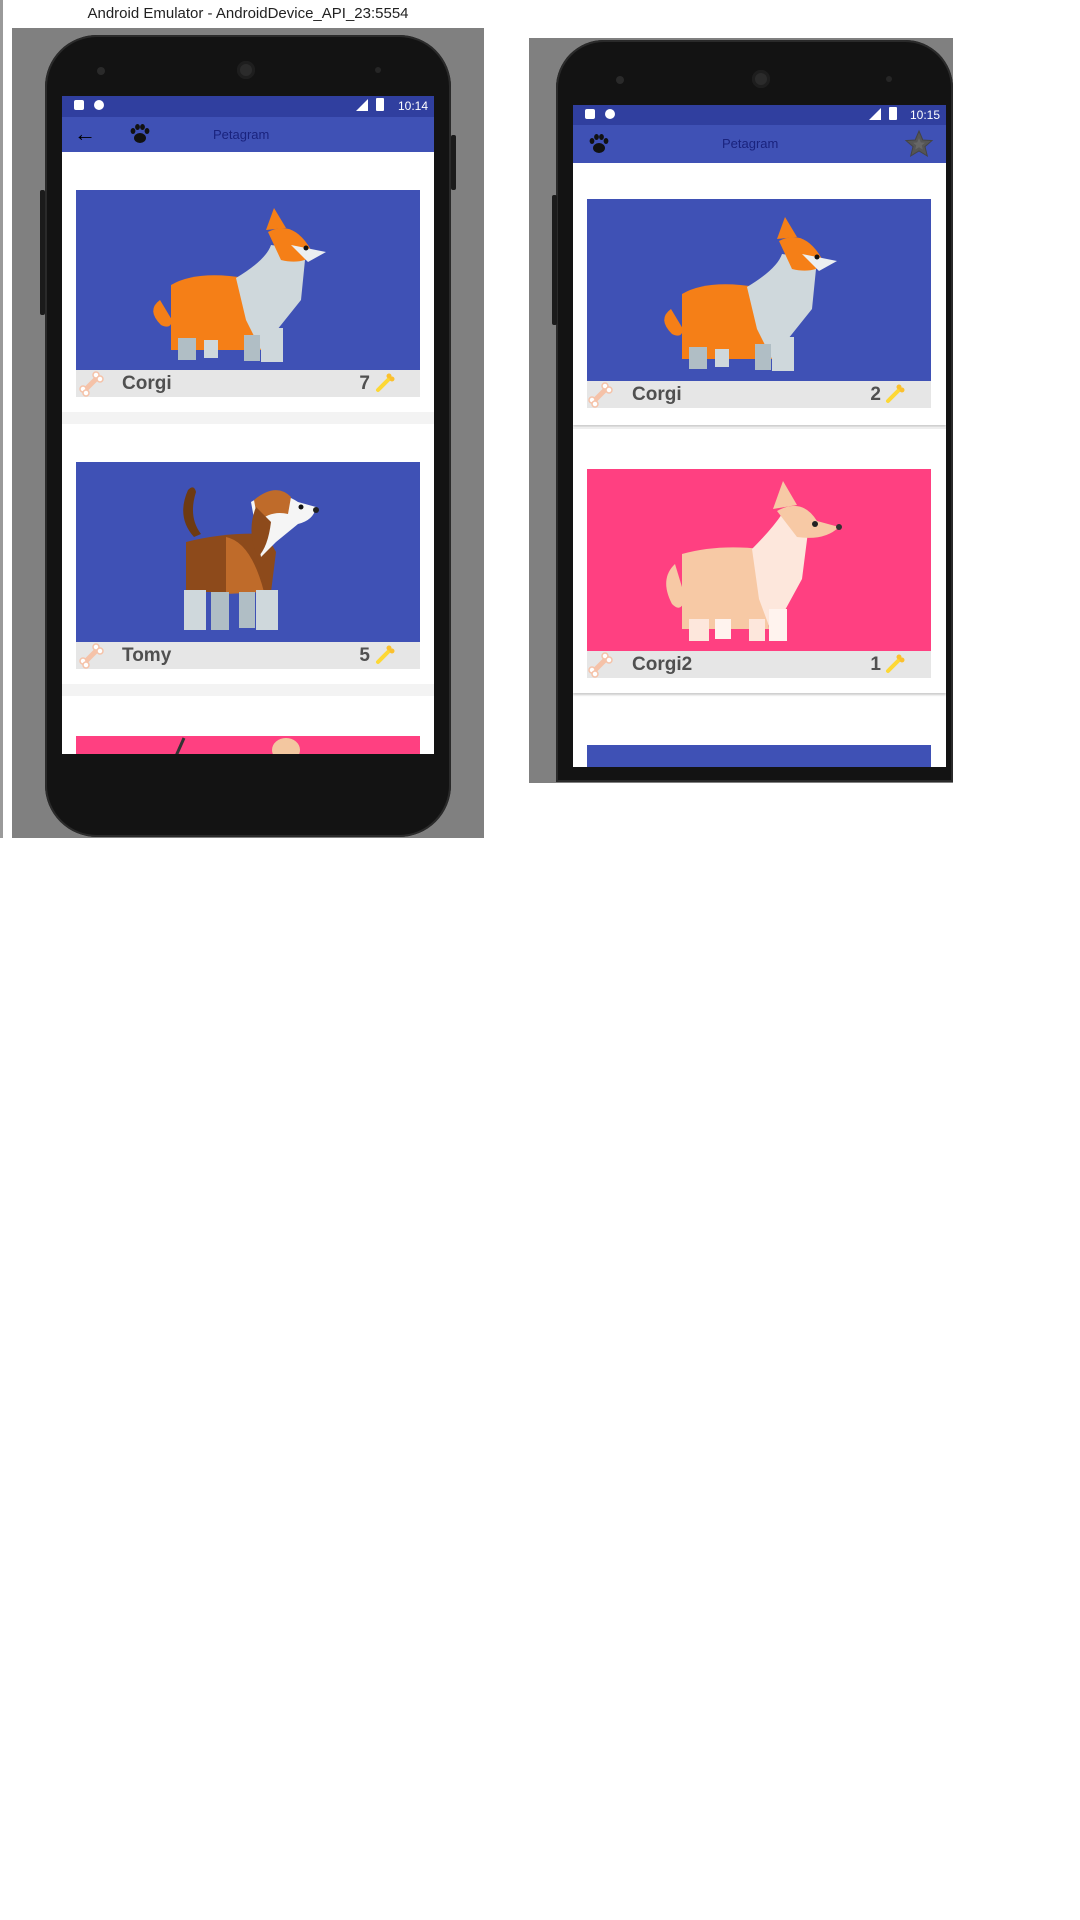 The width and height of the screenshot is (1080, 1920). I want to click on window-edge, so click(1, 419).